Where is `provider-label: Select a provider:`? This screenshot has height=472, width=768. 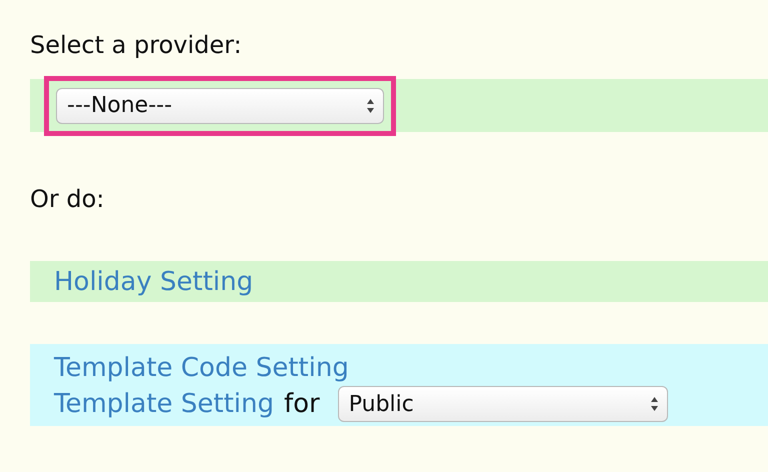
provider-label: Select a provider: is located at coordinates (136, 45).